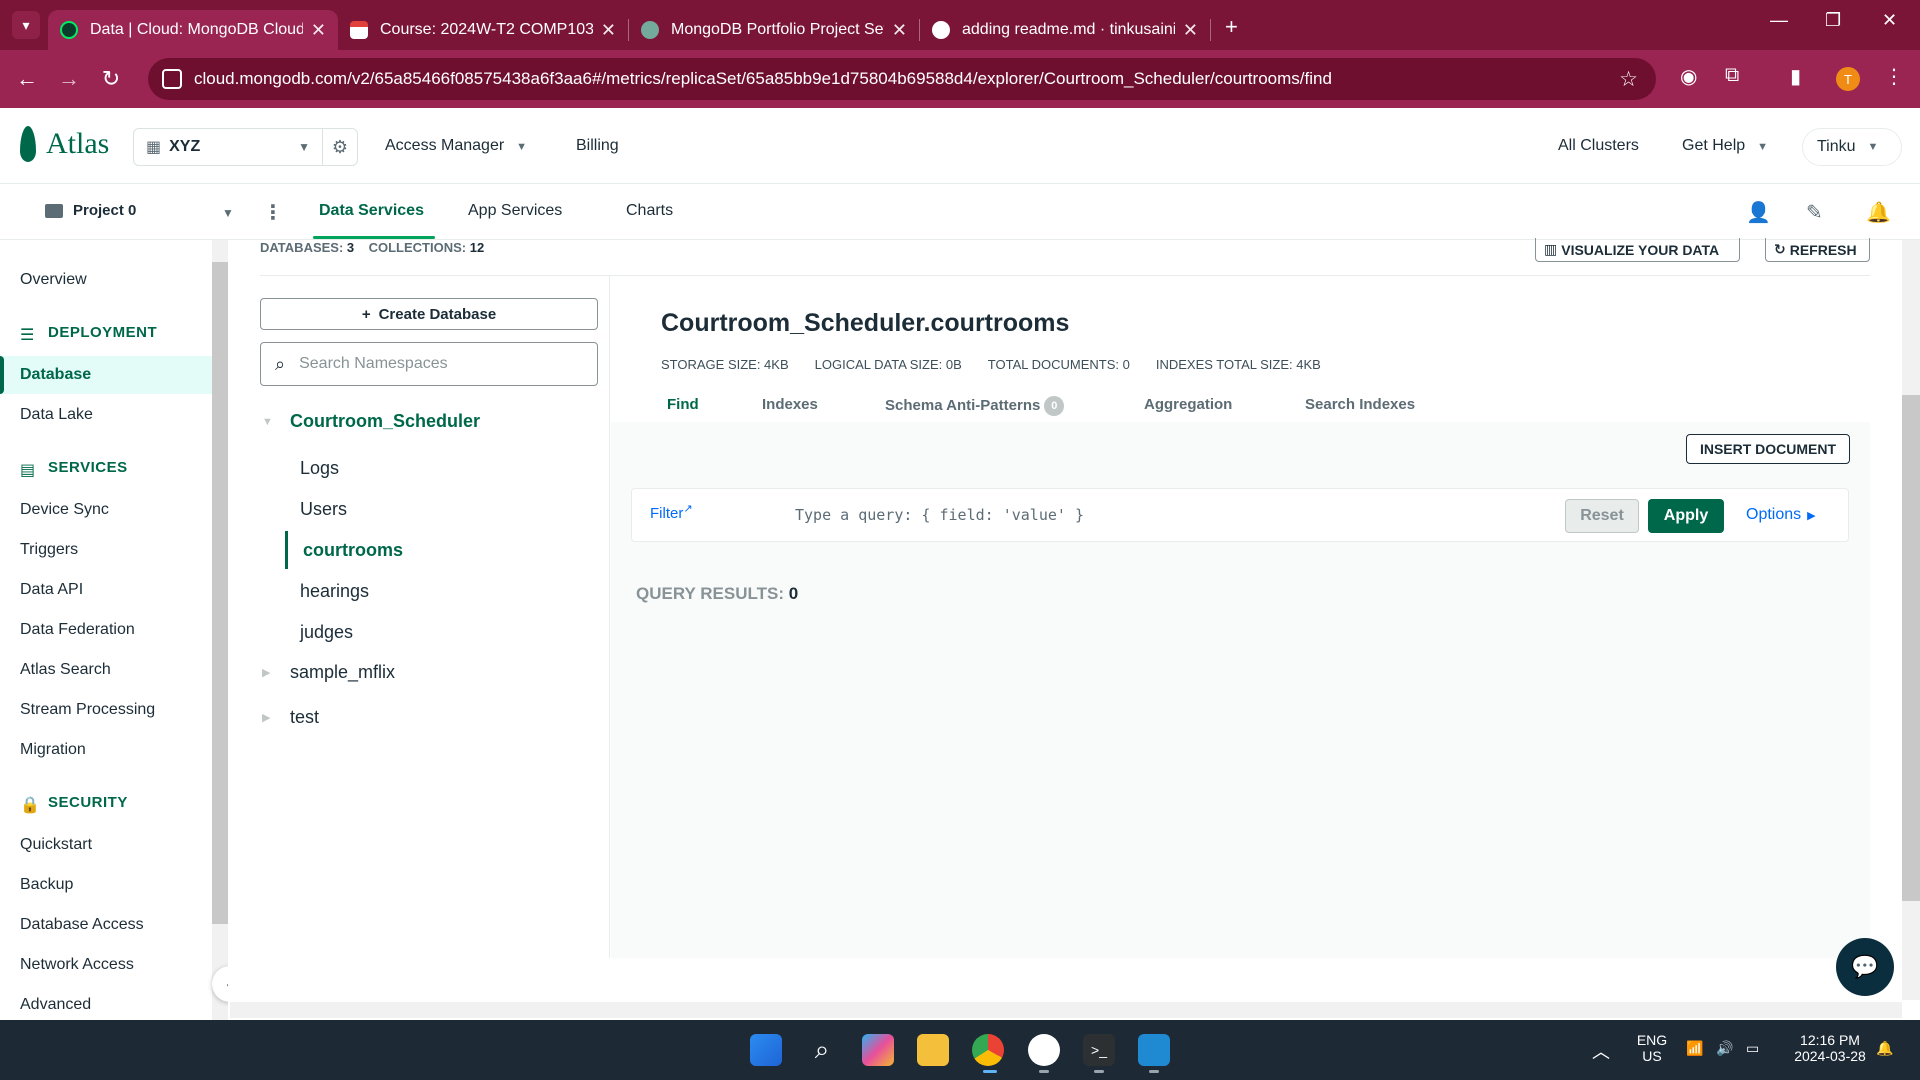 This screenshot has width=1920, height=1080. I want to click on visualize-data-button: ▥ VISUALIZE YOUR DATA, so click(1637, 250).